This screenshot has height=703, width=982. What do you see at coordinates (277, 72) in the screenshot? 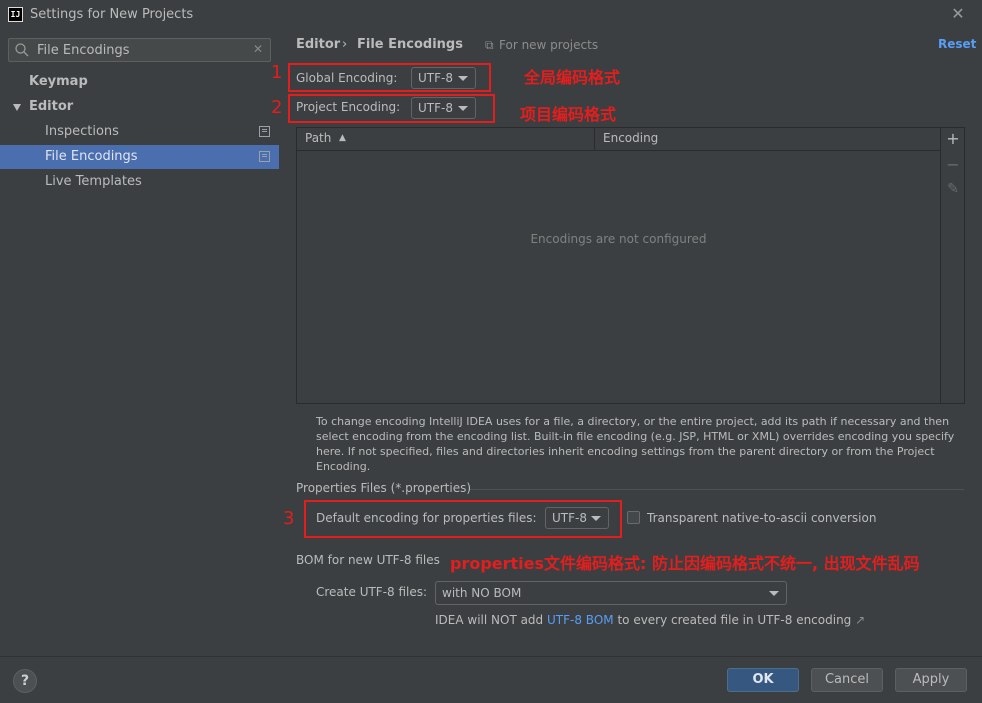
I see `annotation-marker: 1` at bounding box center [277, 72].